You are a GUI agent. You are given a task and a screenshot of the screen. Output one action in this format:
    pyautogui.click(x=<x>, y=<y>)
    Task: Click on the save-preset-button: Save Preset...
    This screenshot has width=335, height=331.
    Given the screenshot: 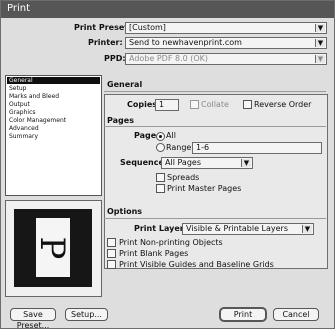 What is the action you would take?
    pyautogui.click(x=33, y=319)
    